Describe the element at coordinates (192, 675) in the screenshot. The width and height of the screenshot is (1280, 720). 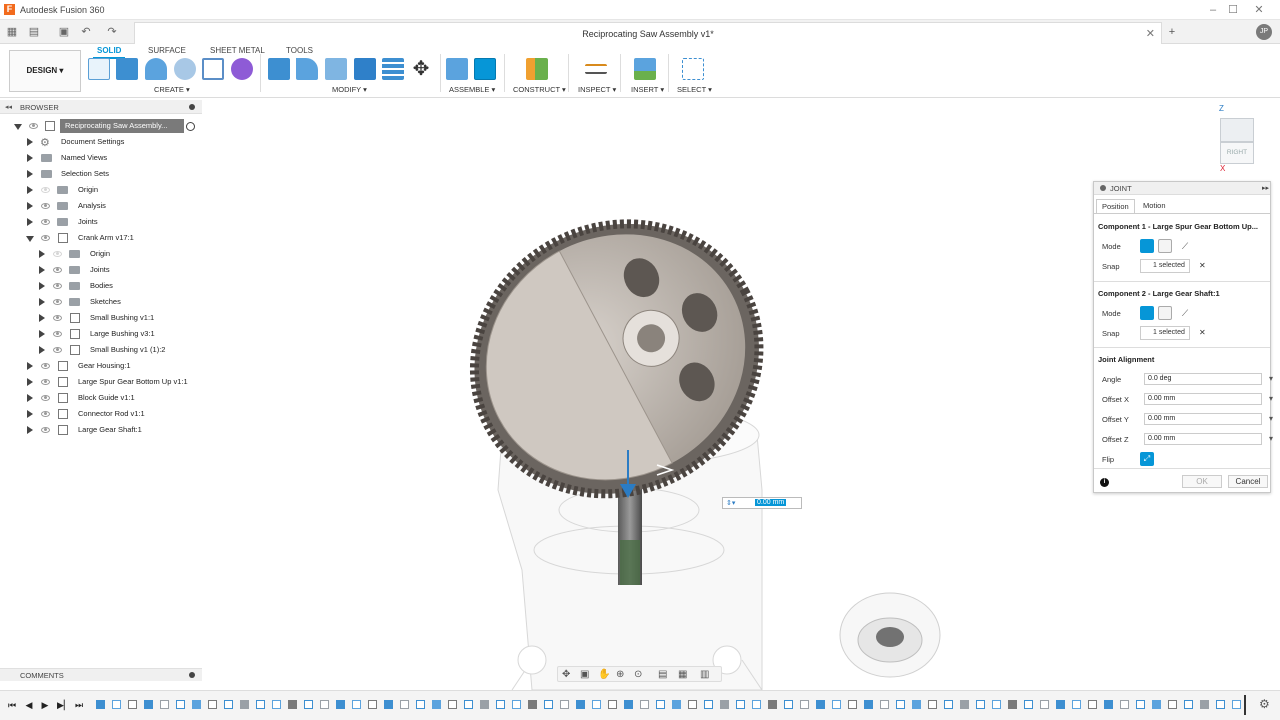
I see `comments-add-icon` at that location.